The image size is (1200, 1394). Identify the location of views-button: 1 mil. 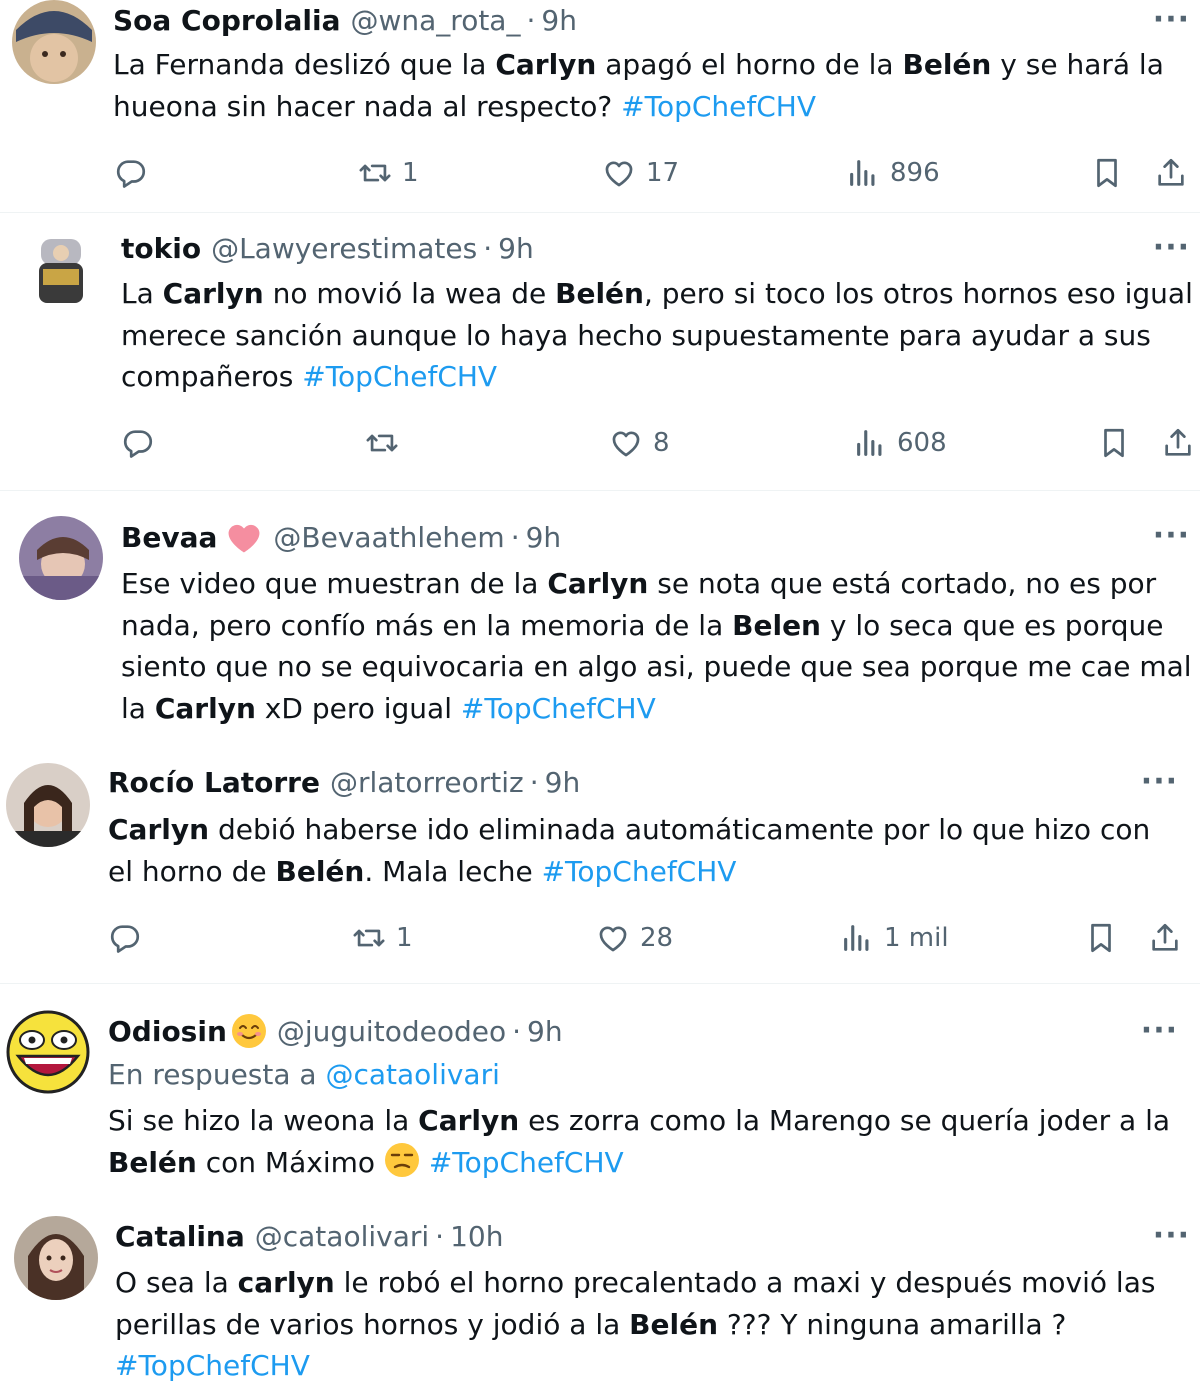
(894, 938).